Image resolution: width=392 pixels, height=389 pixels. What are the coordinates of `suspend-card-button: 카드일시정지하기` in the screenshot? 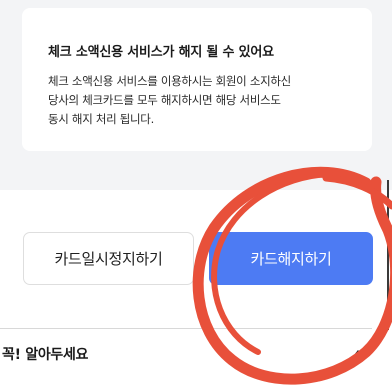 It's located at (108, 258).